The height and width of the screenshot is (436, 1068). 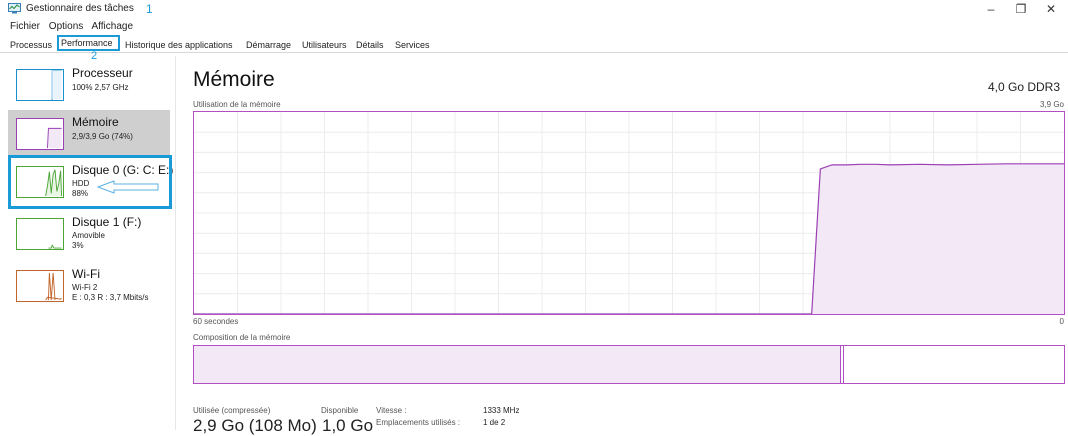 What do you see at coordinates (370, 45) in the screenshot?
I see `tab-details: Détails` at bounding box center [370, 45].